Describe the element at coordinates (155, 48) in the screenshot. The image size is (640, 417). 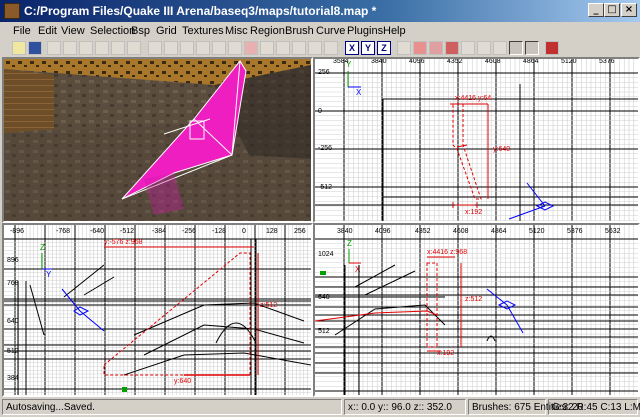
I see `complete-tall-icon` at that location.